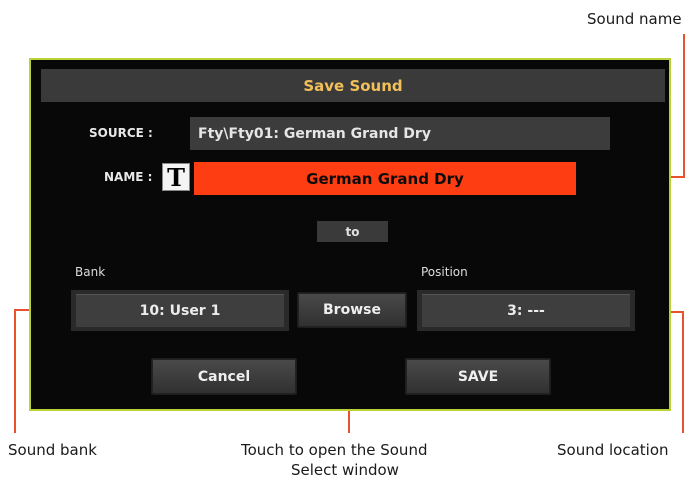 This screenshot has height=482, width=698. Describe the element at coordinates (444, 272) in the screenshot. I see `position-label: Position` at that location.